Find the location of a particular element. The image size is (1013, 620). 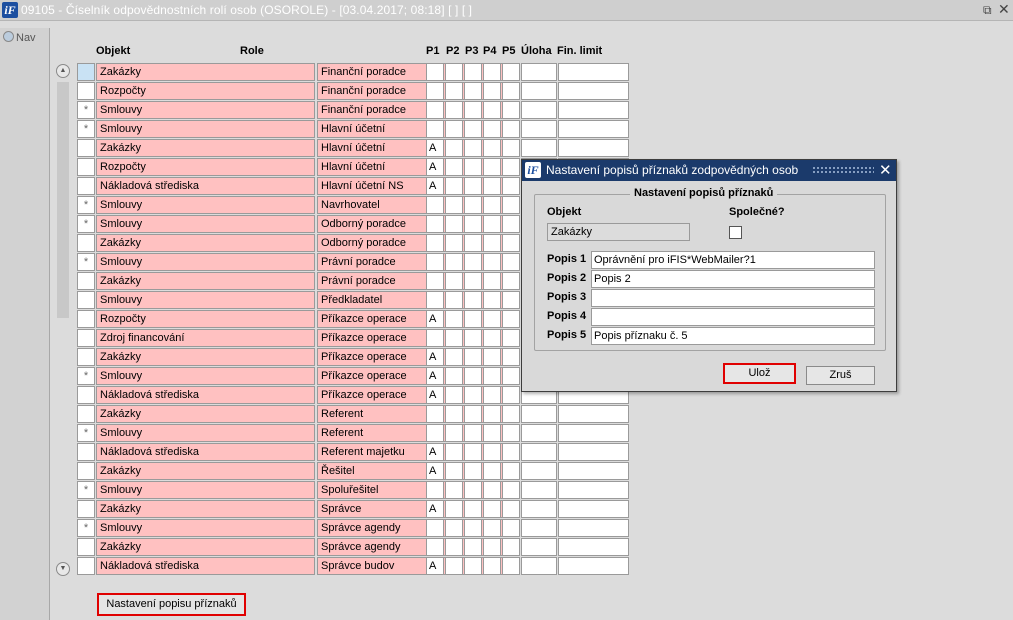

objekt-cell: Rozpočty is located at coordinates (205, 91).